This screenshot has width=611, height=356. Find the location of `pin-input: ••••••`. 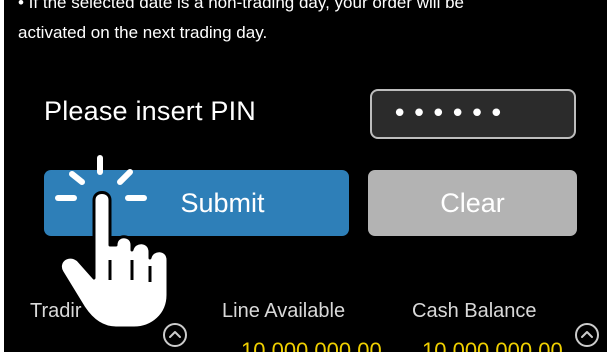

pin-input: •••••• is located at coordinates (473, 114).